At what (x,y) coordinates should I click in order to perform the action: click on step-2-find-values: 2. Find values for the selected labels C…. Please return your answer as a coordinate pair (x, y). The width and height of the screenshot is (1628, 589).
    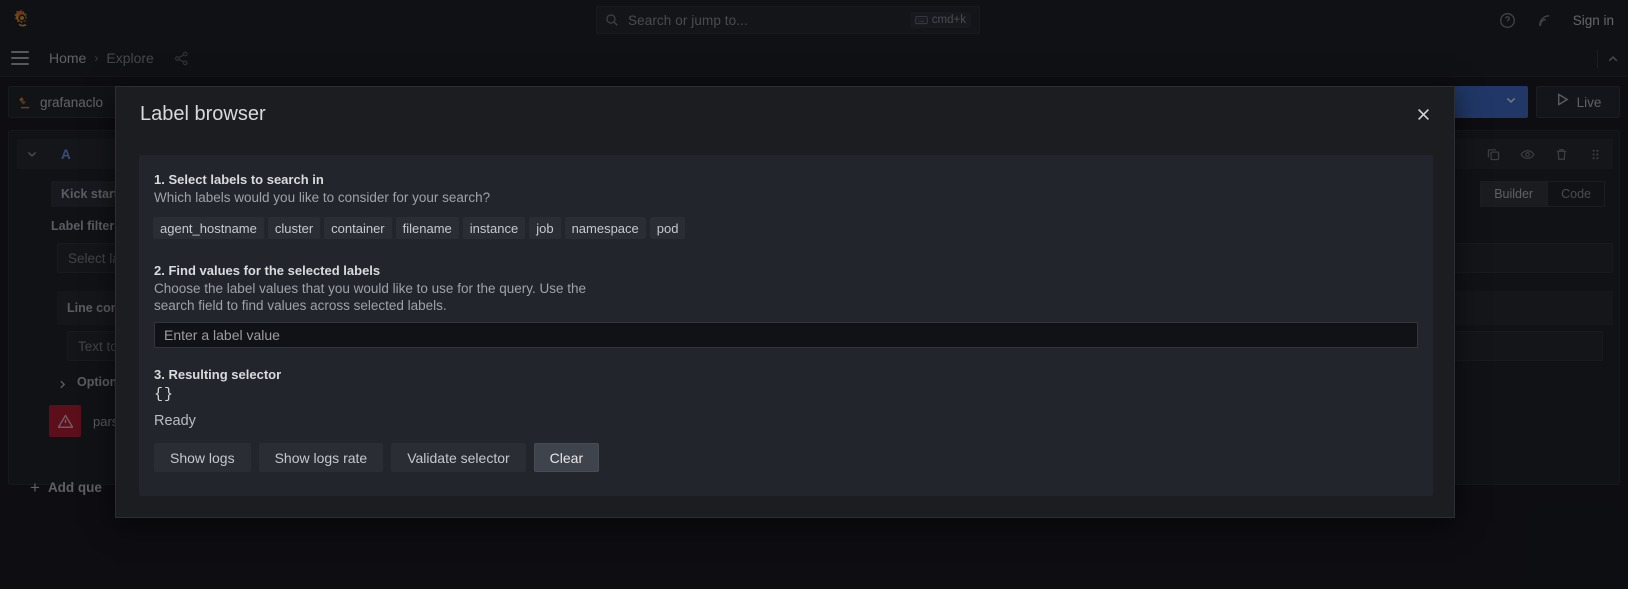
    Looking at the image, I should click on (389, 288).